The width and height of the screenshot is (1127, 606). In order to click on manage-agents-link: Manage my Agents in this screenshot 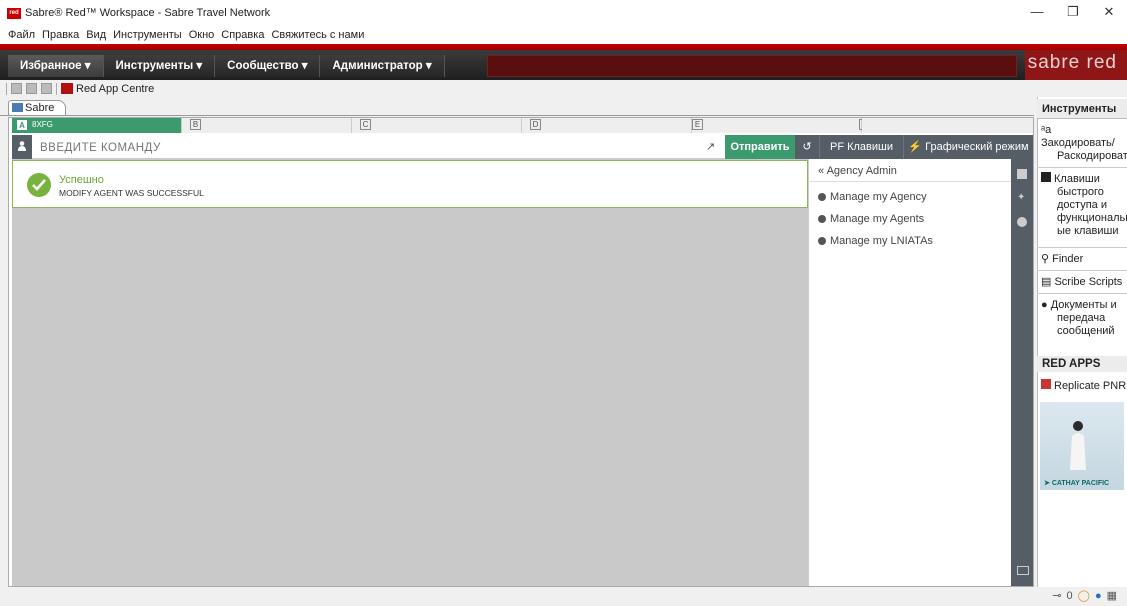, I will do `click(871, 219)`.